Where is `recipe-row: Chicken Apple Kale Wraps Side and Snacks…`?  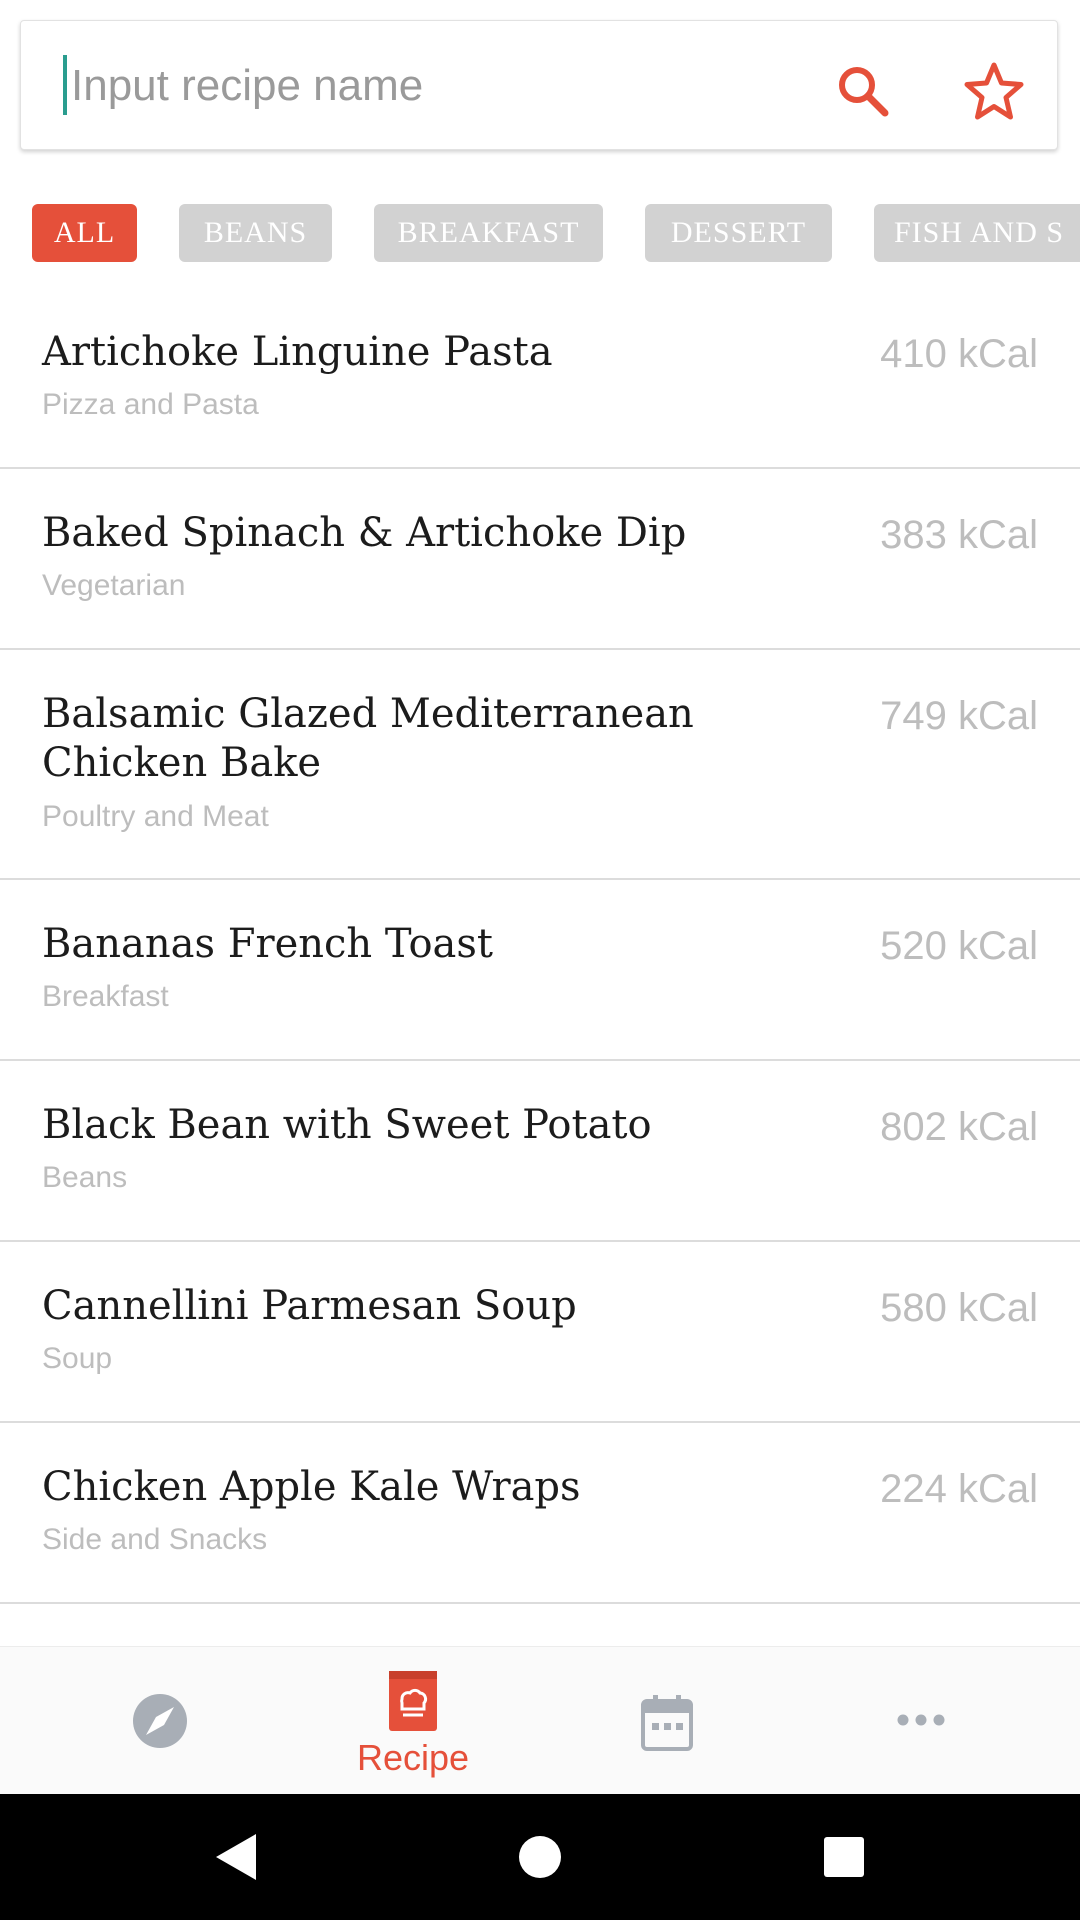
recipe-row: Chicken Apple Kale Wraps Side and Snacks… is located at coordinates (540, 1513).